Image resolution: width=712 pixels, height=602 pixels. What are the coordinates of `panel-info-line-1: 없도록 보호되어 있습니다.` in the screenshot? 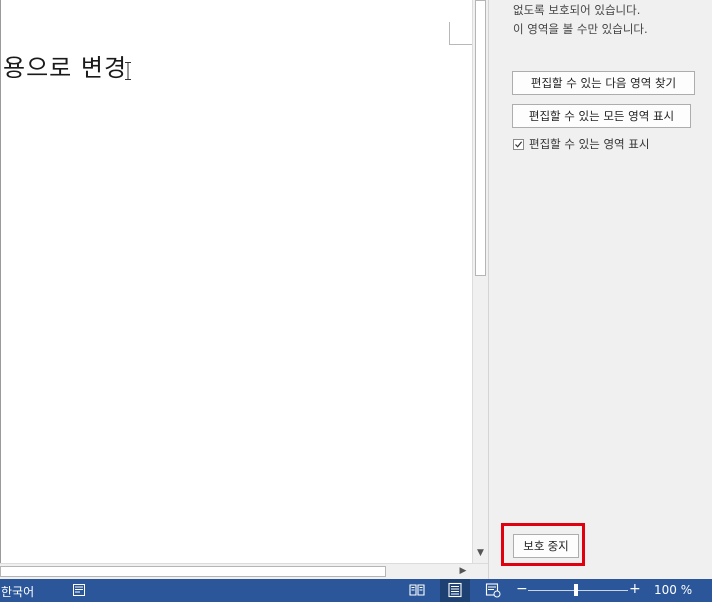 It's located at (577, 10).